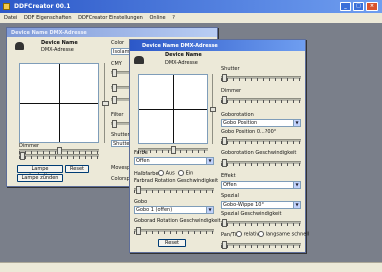  What do you see at coordinates (57, 50) in the screenshot?
I see `dmx-address-label: DMX-Adresse` at bounding box center [57, 50].